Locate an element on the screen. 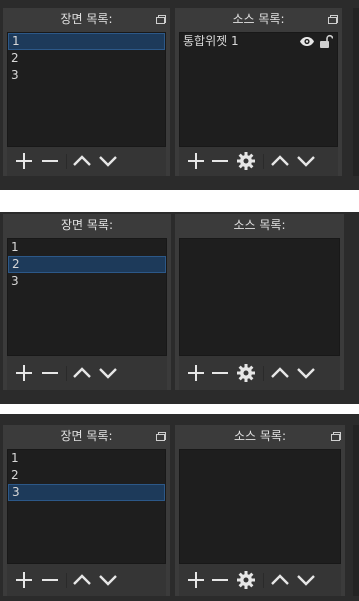 The image size is (359, 601). source-item-controls is located at coordinates (316, 41).